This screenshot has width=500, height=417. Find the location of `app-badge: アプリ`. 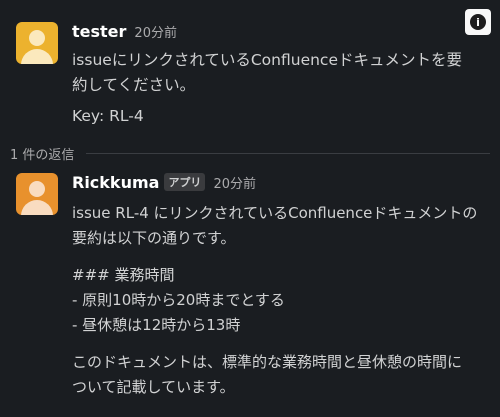

app-badge: アプリ is located at coordinates (185, 182).